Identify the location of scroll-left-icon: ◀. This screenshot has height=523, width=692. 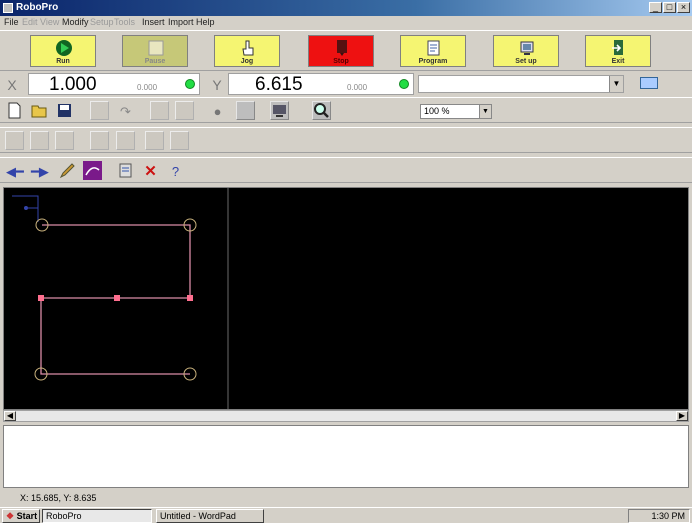
(10, 416).